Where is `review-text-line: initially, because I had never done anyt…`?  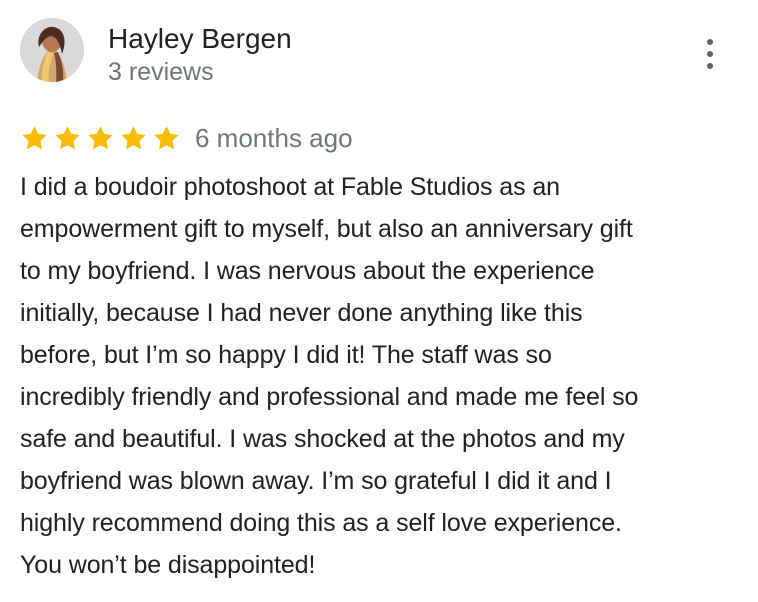 review-text-line: initially, because I had never done anyt… is located at coordinates (301, 313).